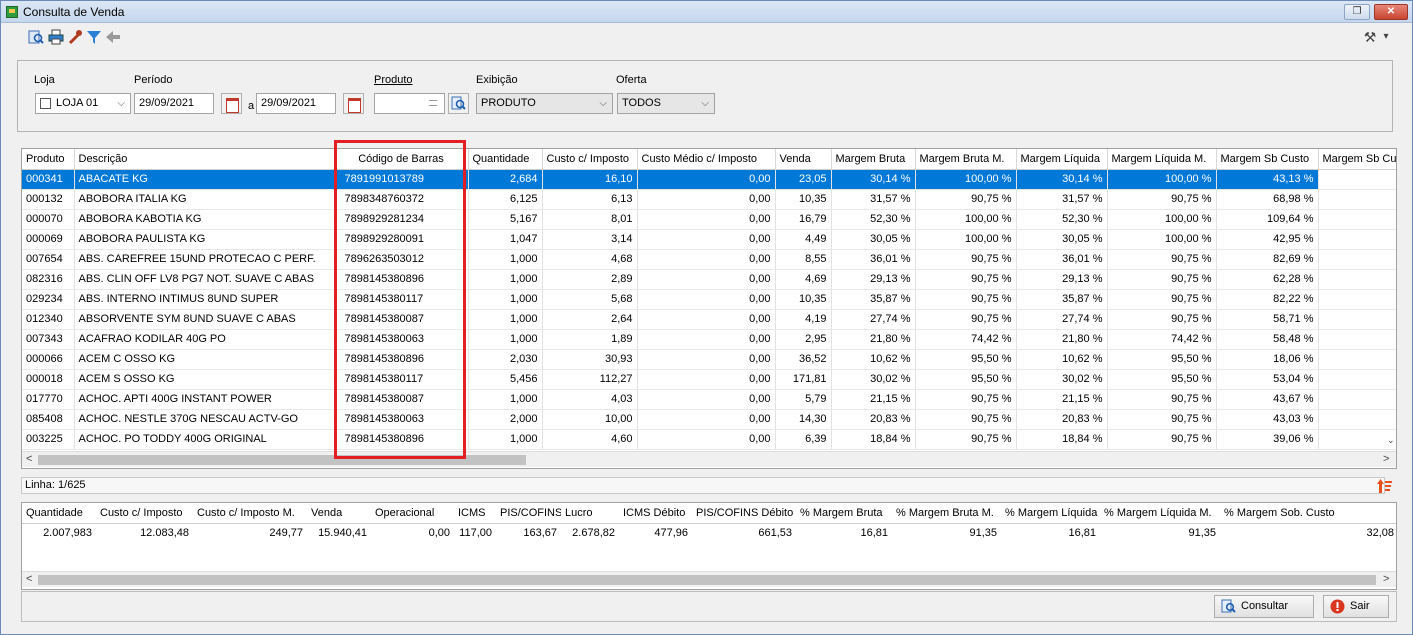 The height and width of the screenshot is (635, 1413). Describe the element at coordinates (458, 103) in the screenshot. I see `produto-search-icon` at that location.